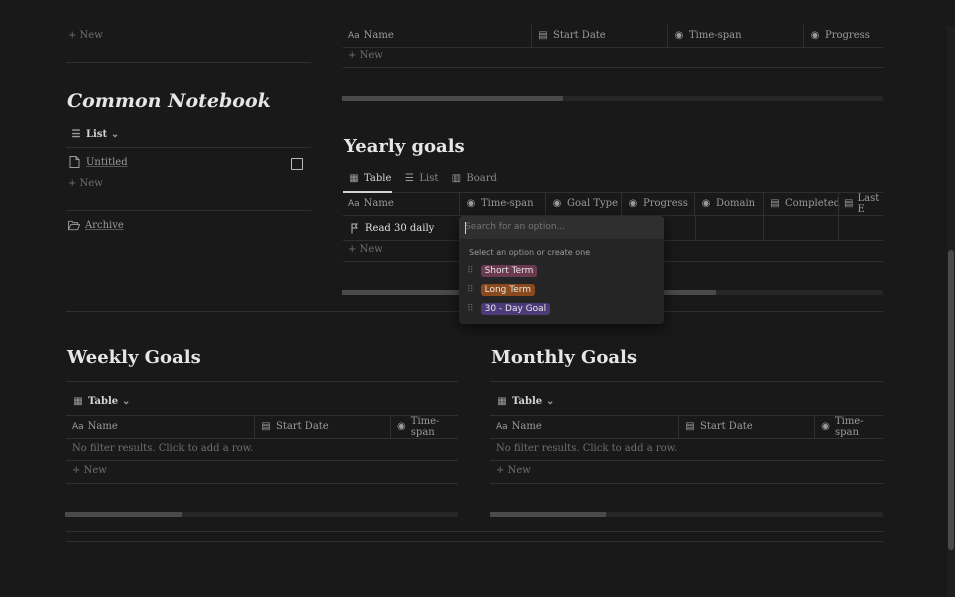 Image resolution: width=955 pixels, height=597 pixels. What do you see at coordinates (586, 448) in the screenshot?
I see `monthly-empty-message: No filter results. Click to add a row.` at bounding box center [586, 448].